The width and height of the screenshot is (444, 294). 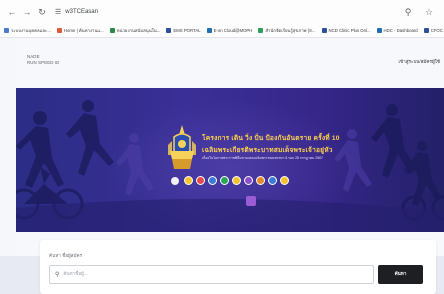 I want to click on bookmark-label: HDC - Dashboard, so click(x=400, y=30).